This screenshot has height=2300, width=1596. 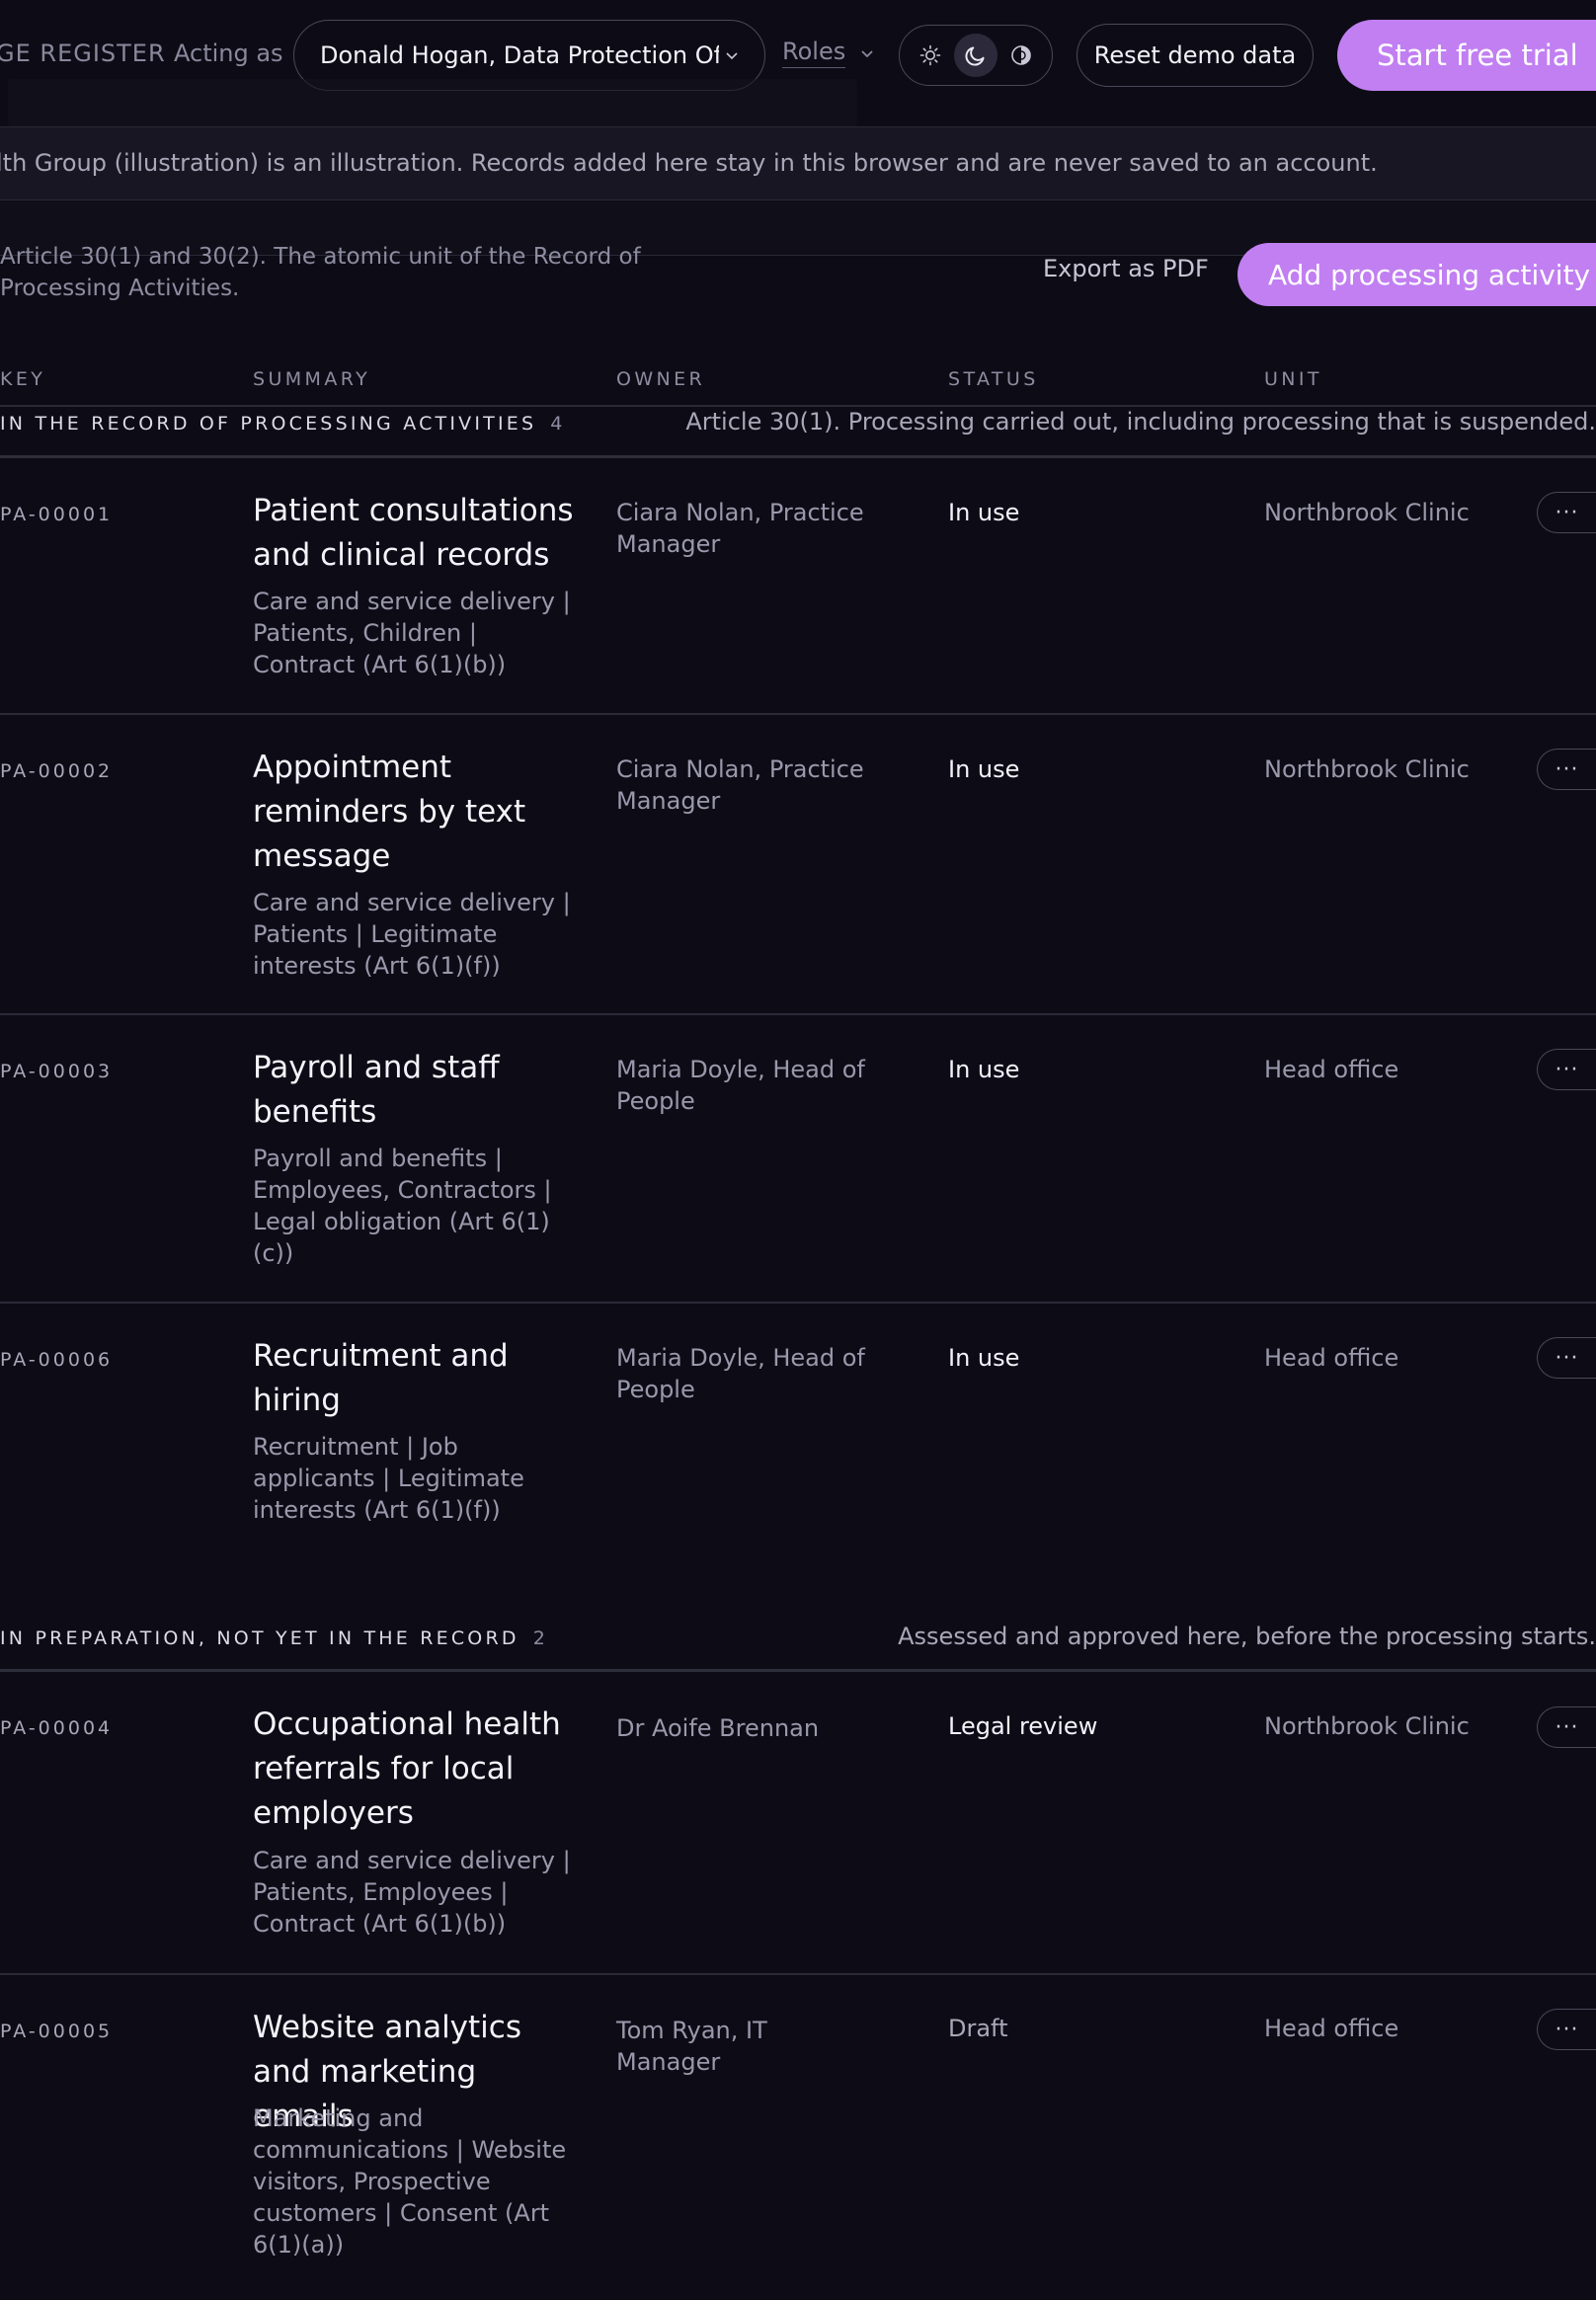 I want to click on row-key: PA-00006, so click(x=56, y=1360).